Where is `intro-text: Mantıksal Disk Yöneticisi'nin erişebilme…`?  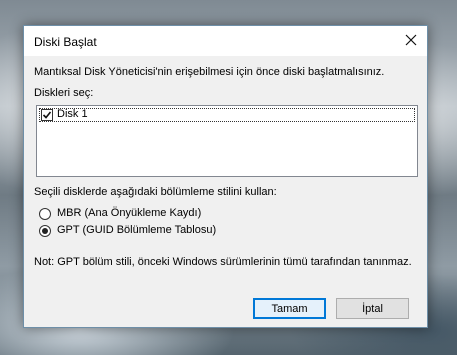
intro-text: Mantıksal Disk Yöneticisi'nin erişebilme… is located at coordinates (209, 72).